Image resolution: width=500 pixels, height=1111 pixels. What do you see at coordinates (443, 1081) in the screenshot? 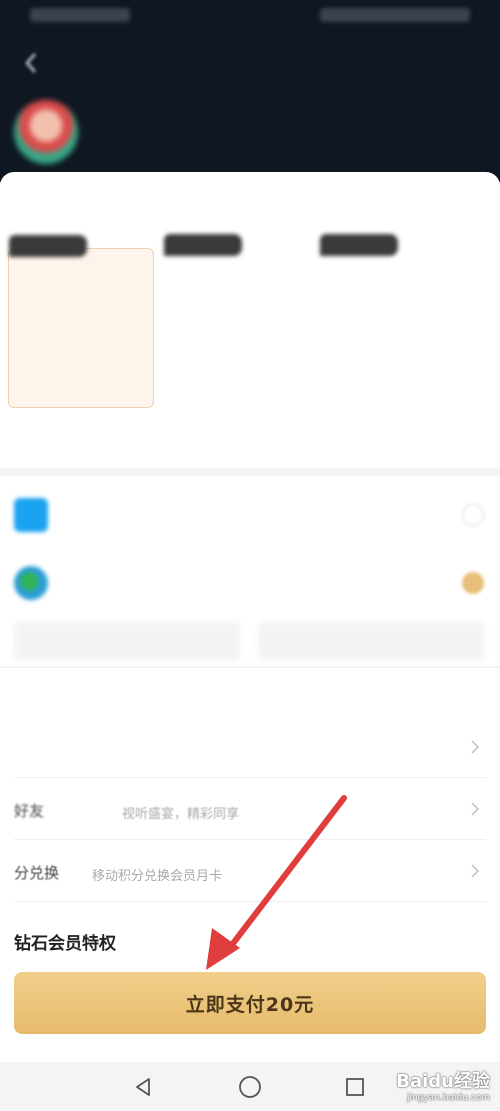
I see `watermark-main: Baidu经验` at bounding box center [443, 1081].